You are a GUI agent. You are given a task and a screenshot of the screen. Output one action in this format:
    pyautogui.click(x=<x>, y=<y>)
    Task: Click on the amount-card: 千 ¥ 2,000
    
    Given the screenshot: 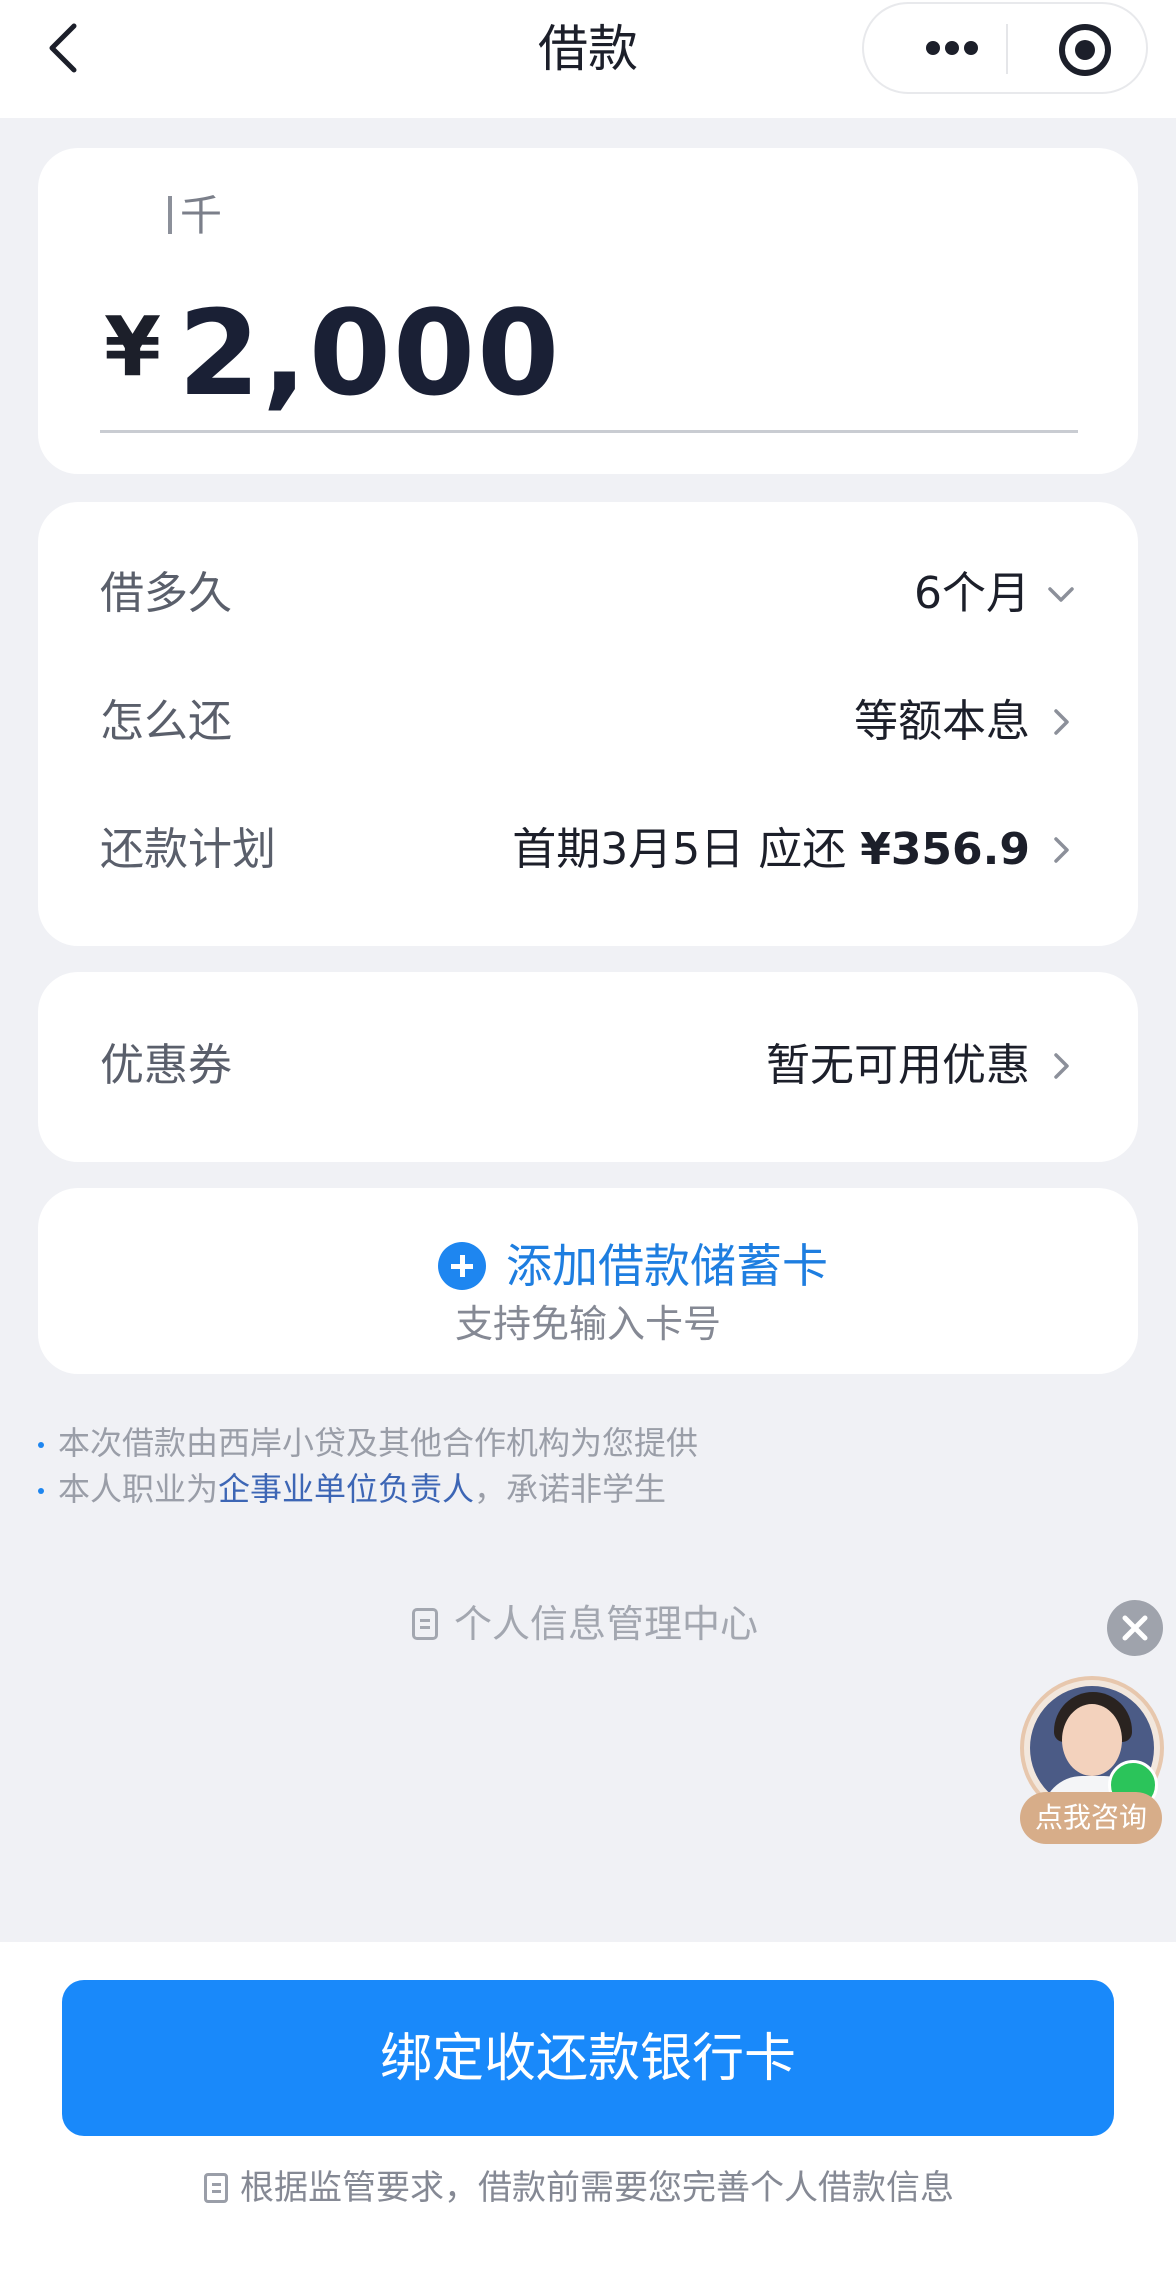 What is the action you would take?
    pyautogui.click(x=588, y=311)
    